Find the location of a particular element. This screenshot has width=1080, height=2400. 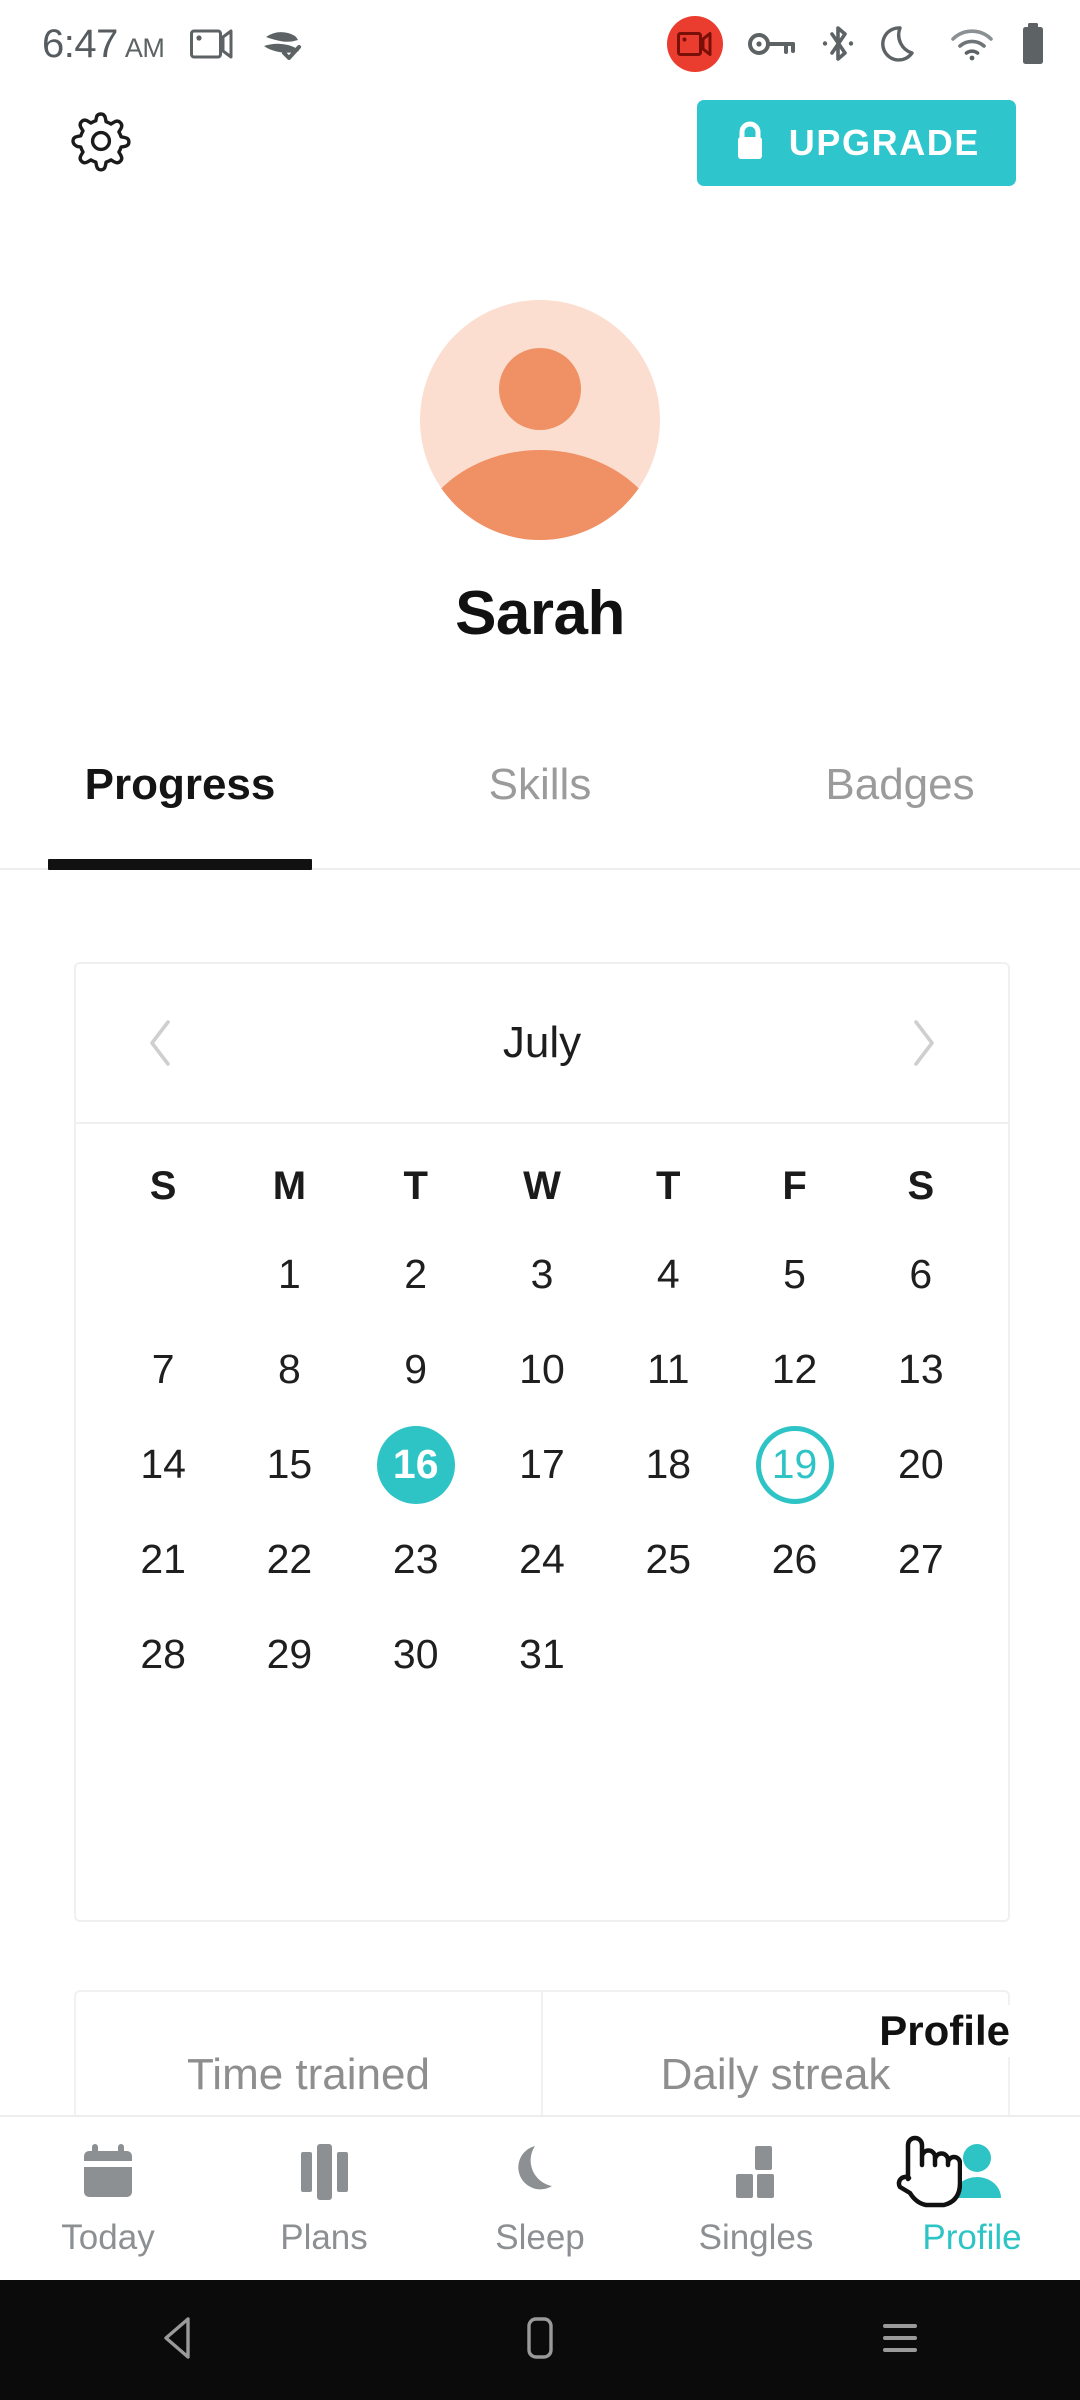

calendar-day-number: 28 is located at coordinates (163, 1654).